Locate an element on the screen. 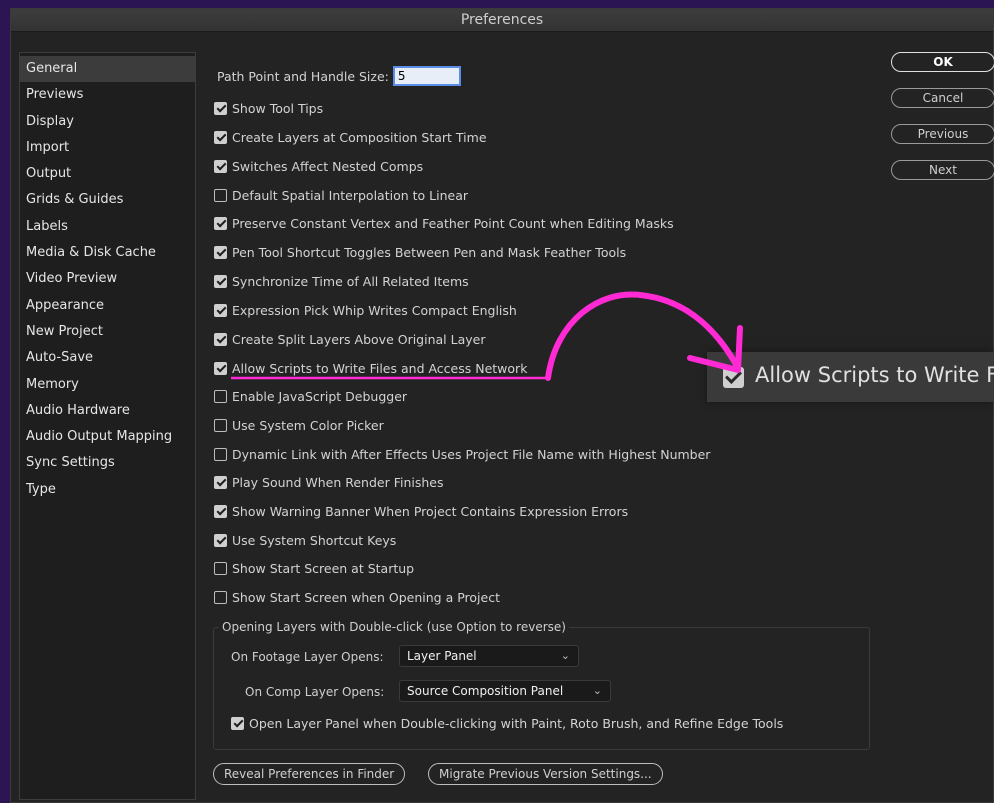 Image resolution: width=994 pixels, height=803 pixels. option-label: Synchronize Time of All Related Items is located at coordinates (350, 281).